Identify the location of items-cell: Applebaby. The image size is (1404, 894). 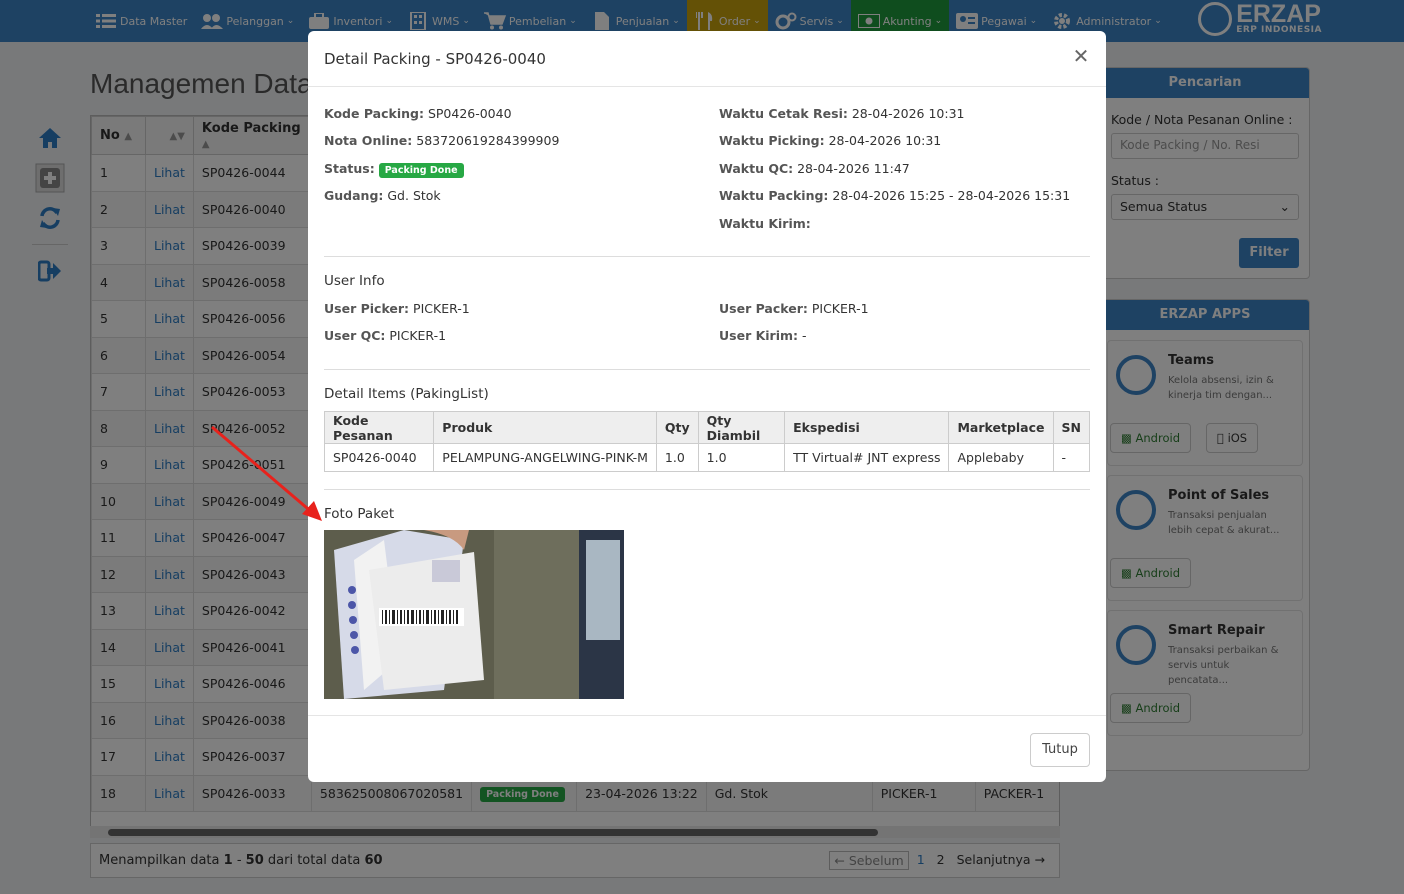
(1001, 457).